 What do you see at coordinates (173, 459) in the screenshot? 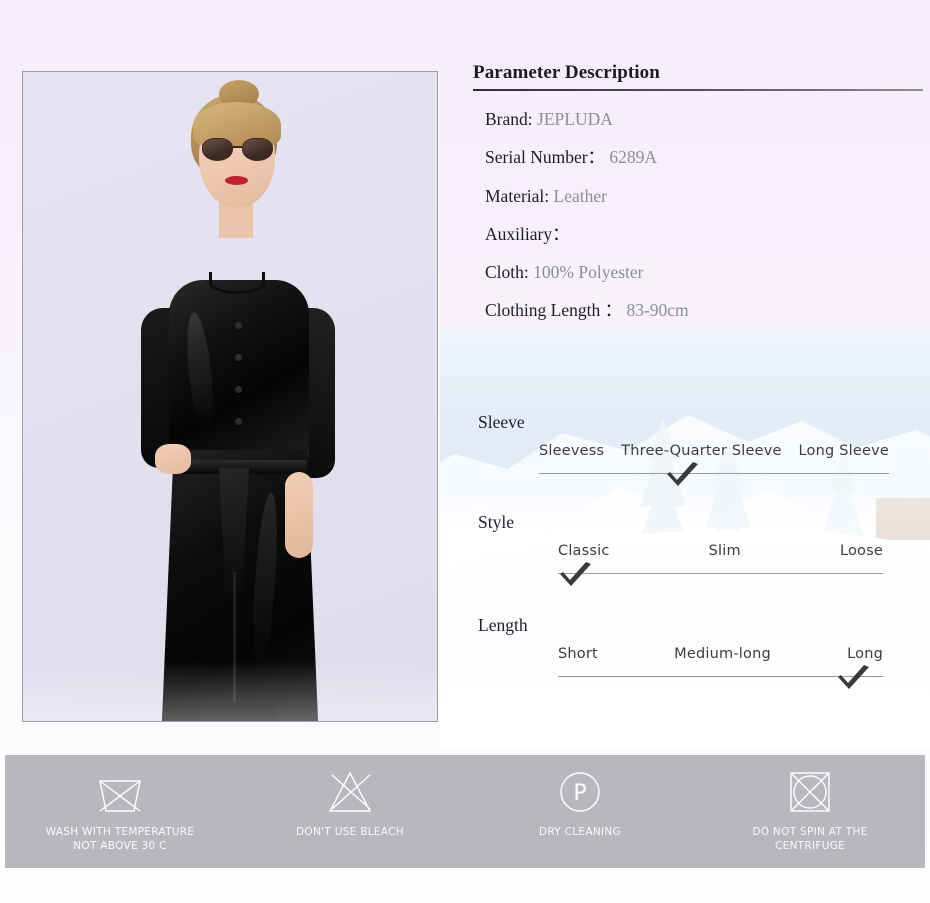
I see `model-hand-left` at bounding box center [173, 459].